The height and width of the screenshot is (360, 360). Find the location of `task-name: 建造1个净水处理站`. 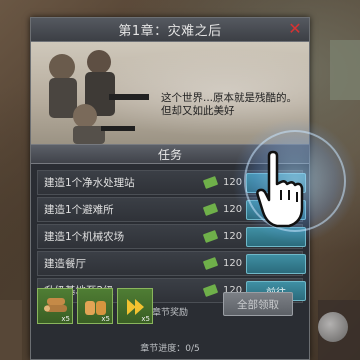

task-name: 建造1个净水处理站 is located at coordinates (89, 183).